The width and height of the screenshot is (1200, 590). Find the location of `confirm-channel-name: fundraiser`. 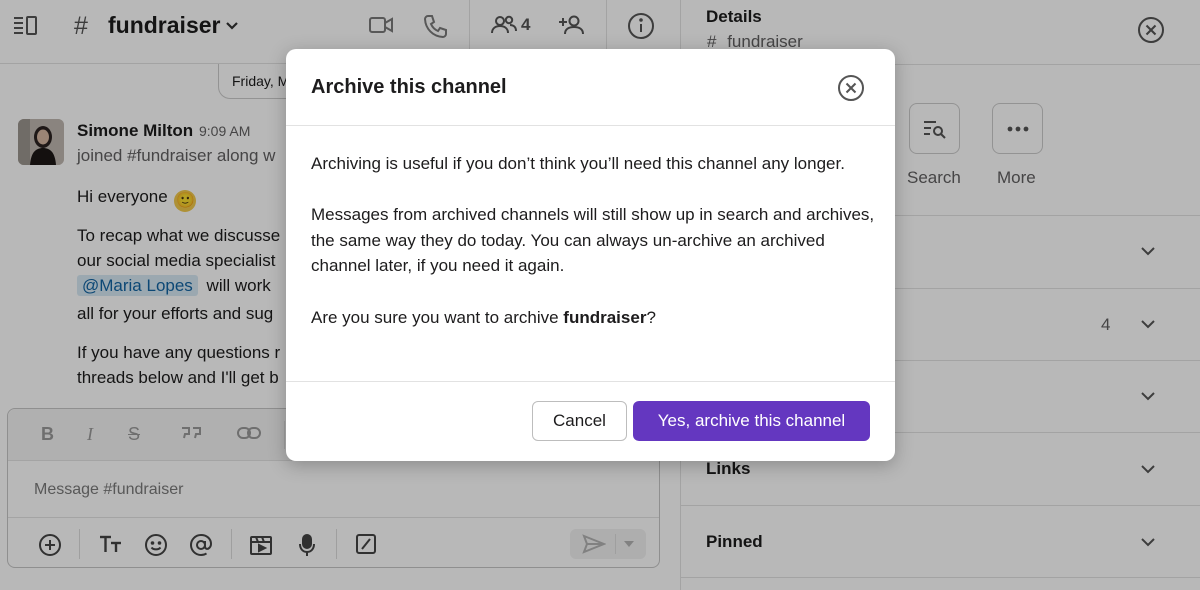

confirm-channel-name: fundraiser is located at coordinates (605, 317).